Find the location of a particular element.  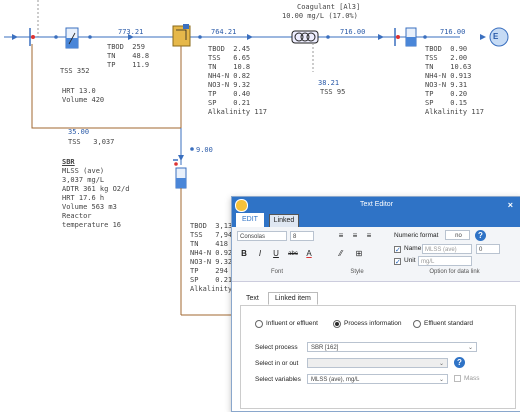

hrt-block: HRT 13.0 Volume 420 is located at coordinates (83, 95).